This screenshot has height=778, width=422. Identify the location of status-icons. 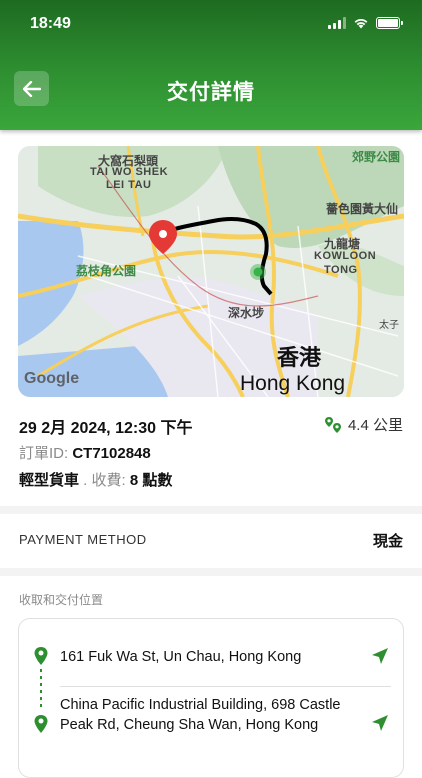
(365, 23).